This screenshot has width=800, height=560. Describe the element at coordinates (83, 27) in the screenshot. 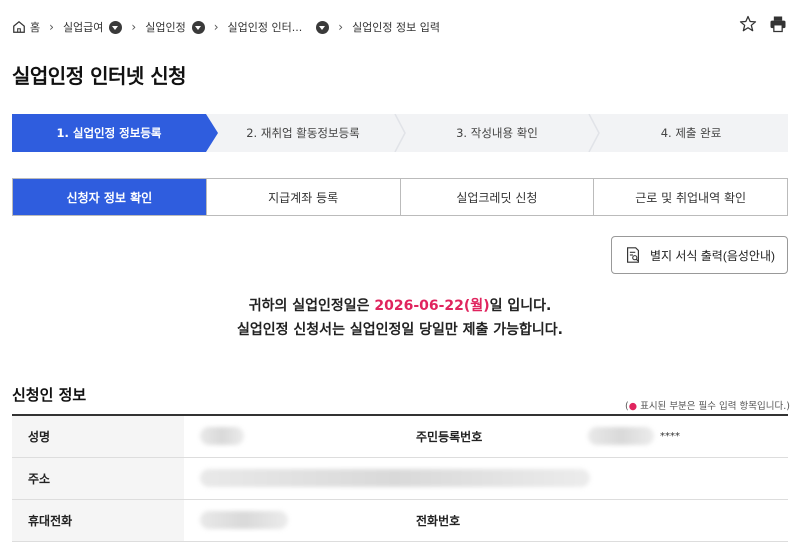

I see `breadcrumb-label: 실업급여` at that location.